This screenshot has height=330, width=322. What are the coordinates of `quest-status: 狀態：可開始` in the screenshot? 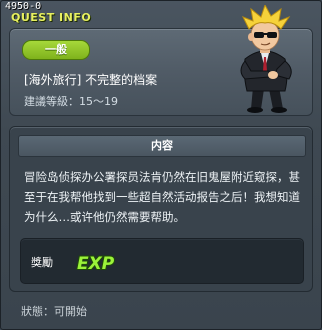 It's located at (54, 311).